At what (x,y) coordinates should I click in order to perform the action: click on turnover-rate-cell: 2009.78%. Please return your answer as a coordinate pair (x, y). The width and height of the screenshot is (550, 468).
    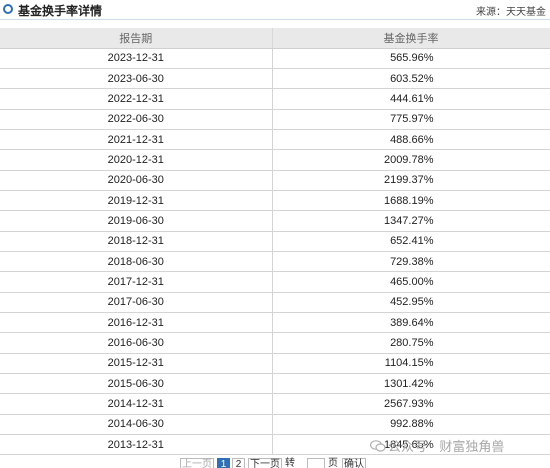
    Looking at the image, I should click on (411, 160).